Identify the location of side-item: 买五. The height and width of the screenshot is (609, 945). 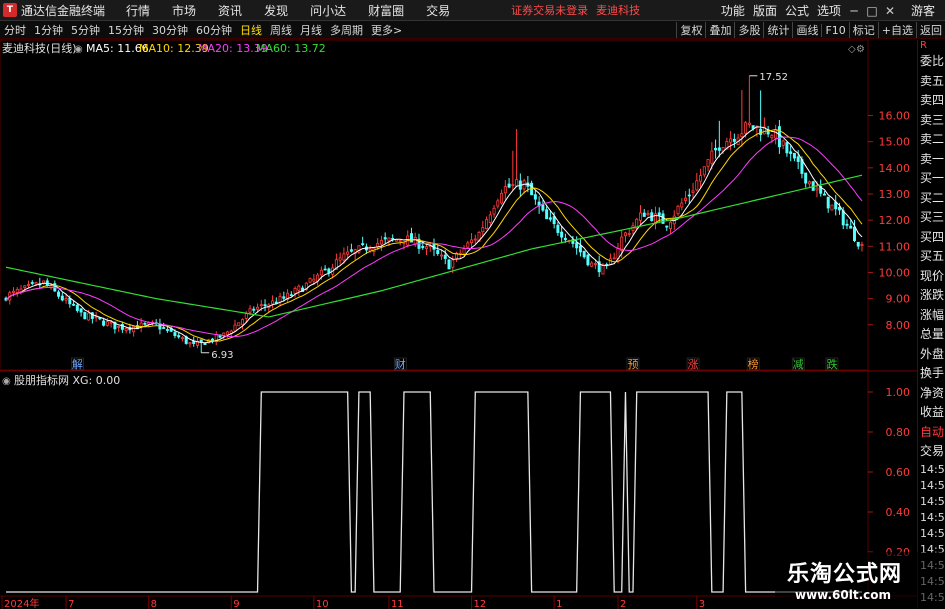
(931, 257).